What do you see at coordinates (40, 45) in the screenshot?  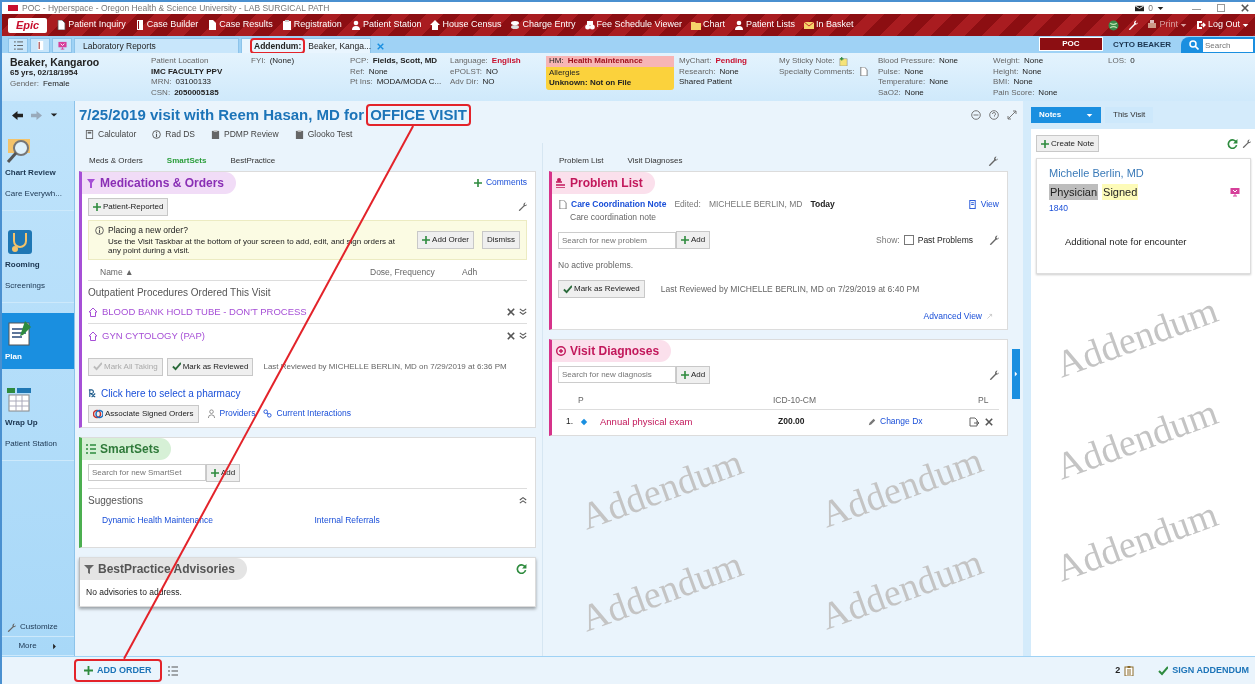 I see `book-button` at bounding box center [40, 45].